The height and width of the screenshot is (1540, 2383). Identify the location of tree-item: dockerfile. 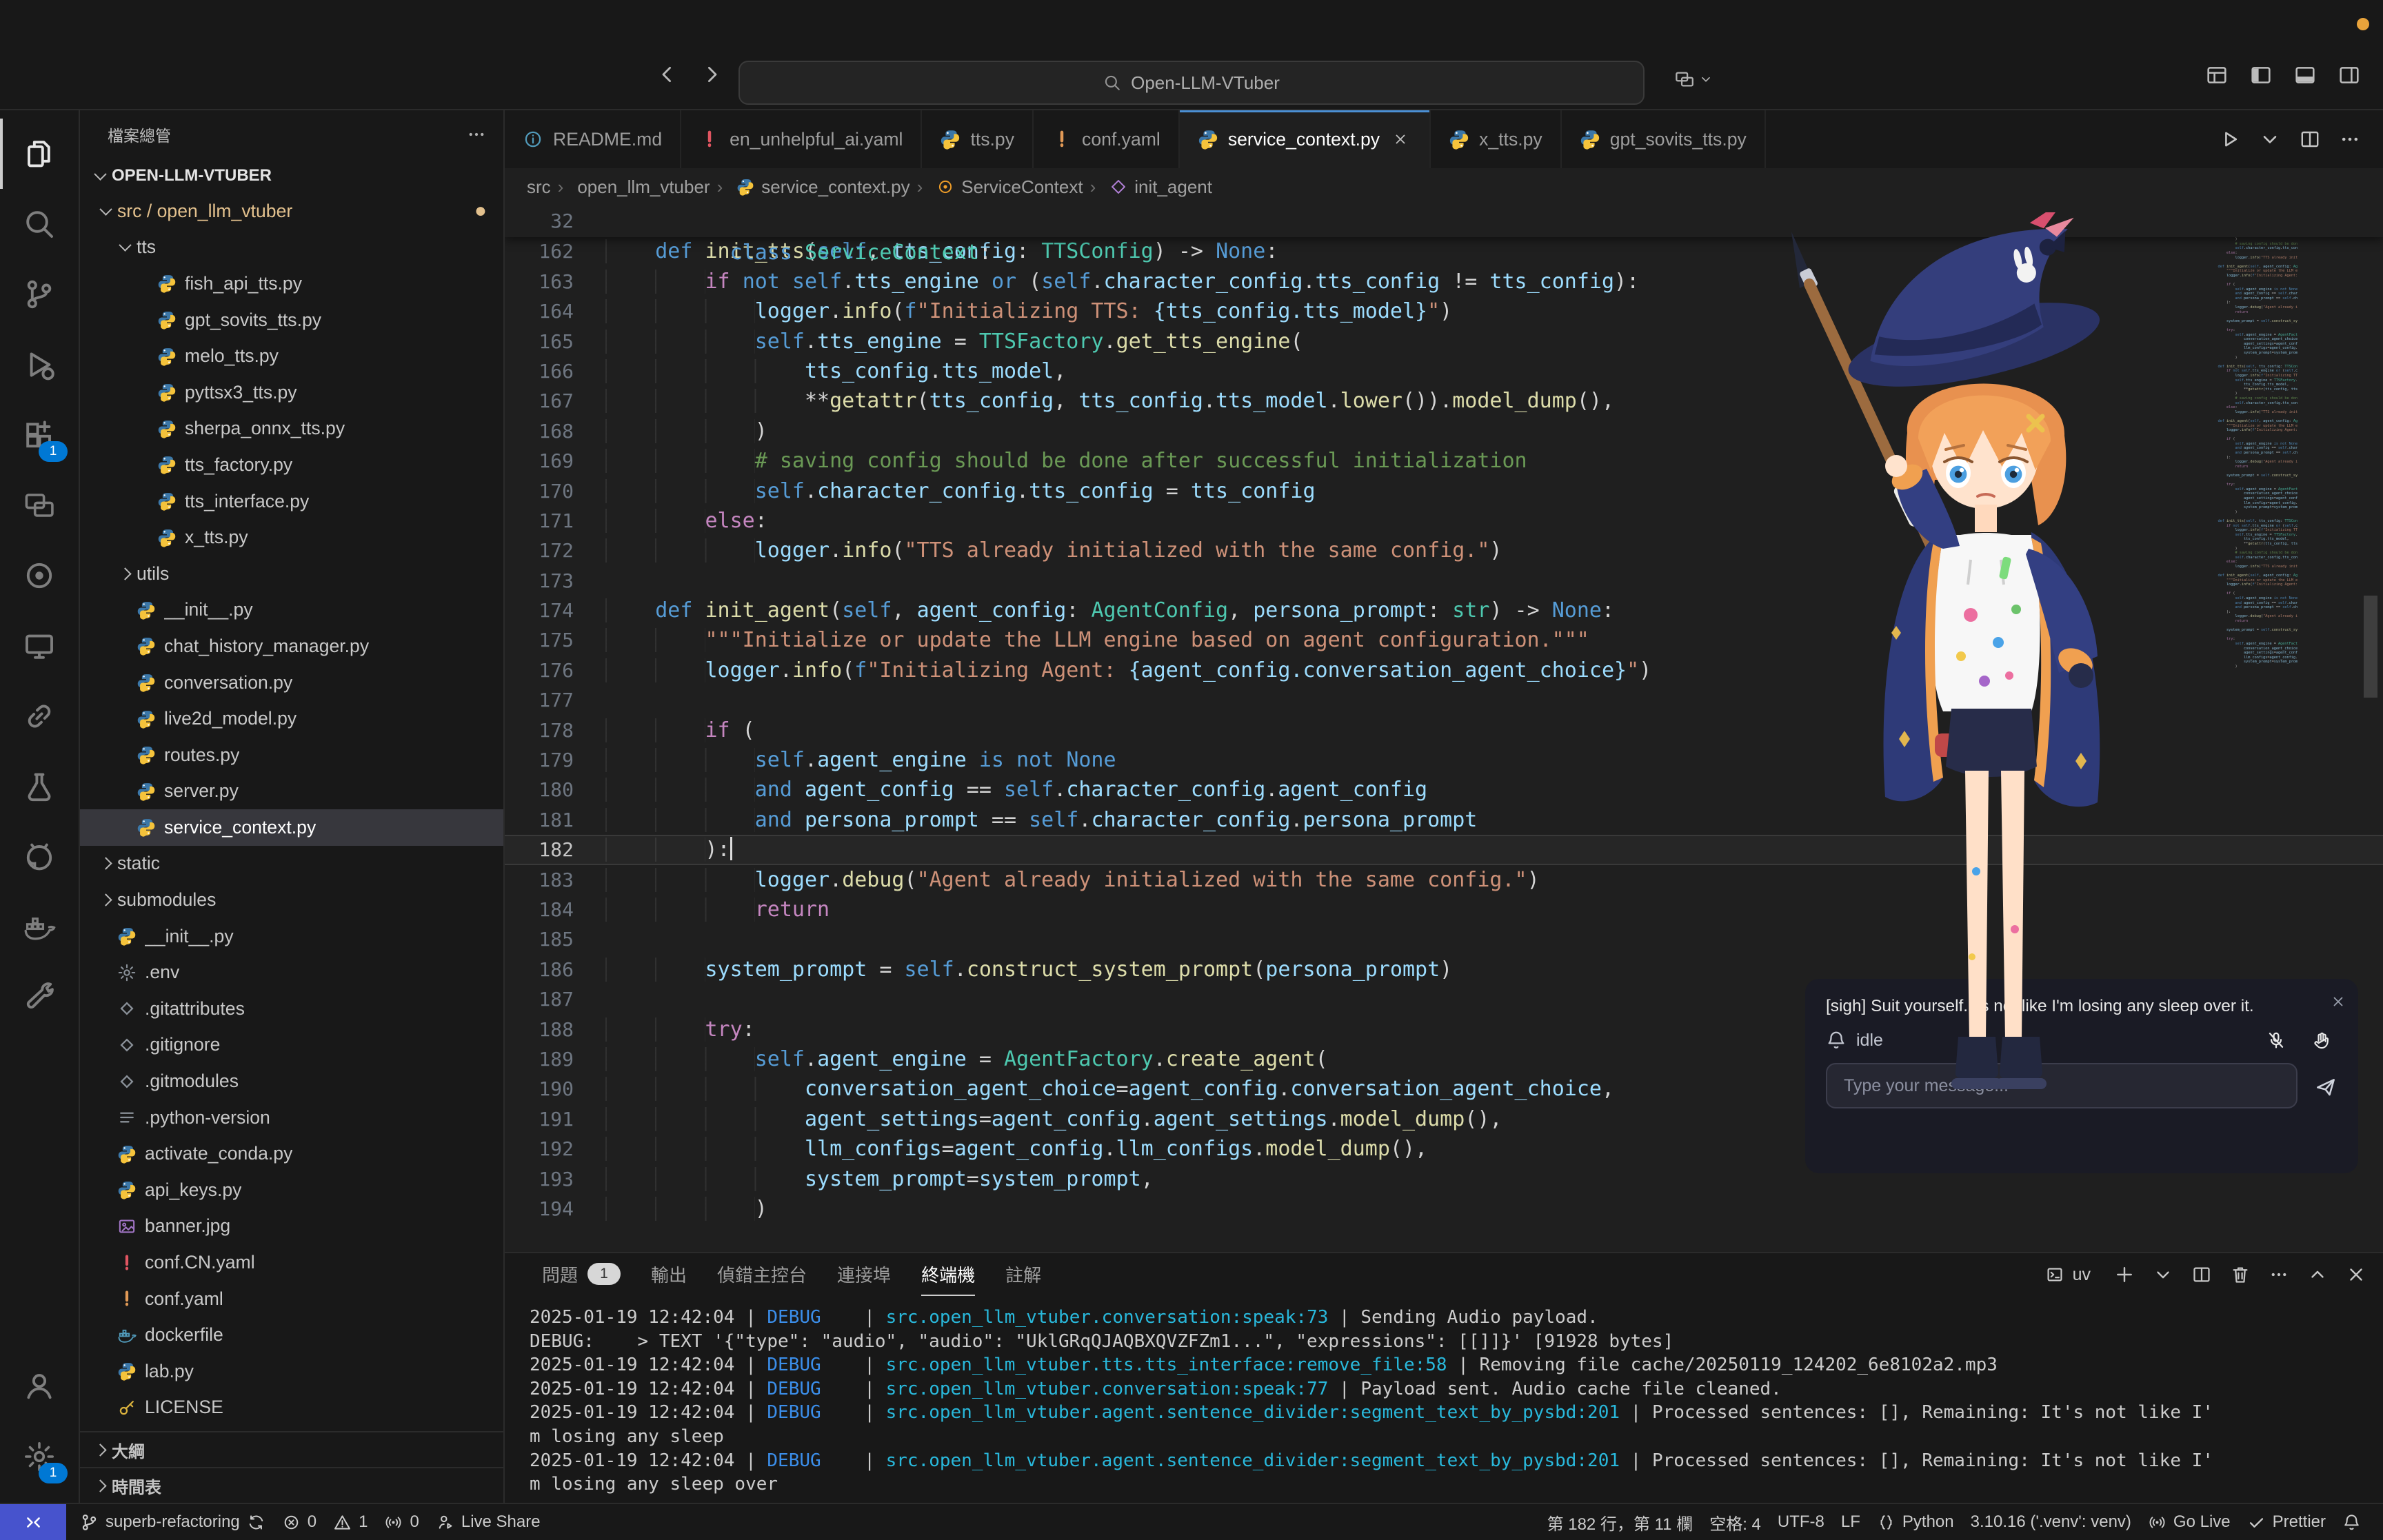
(291, 1335).